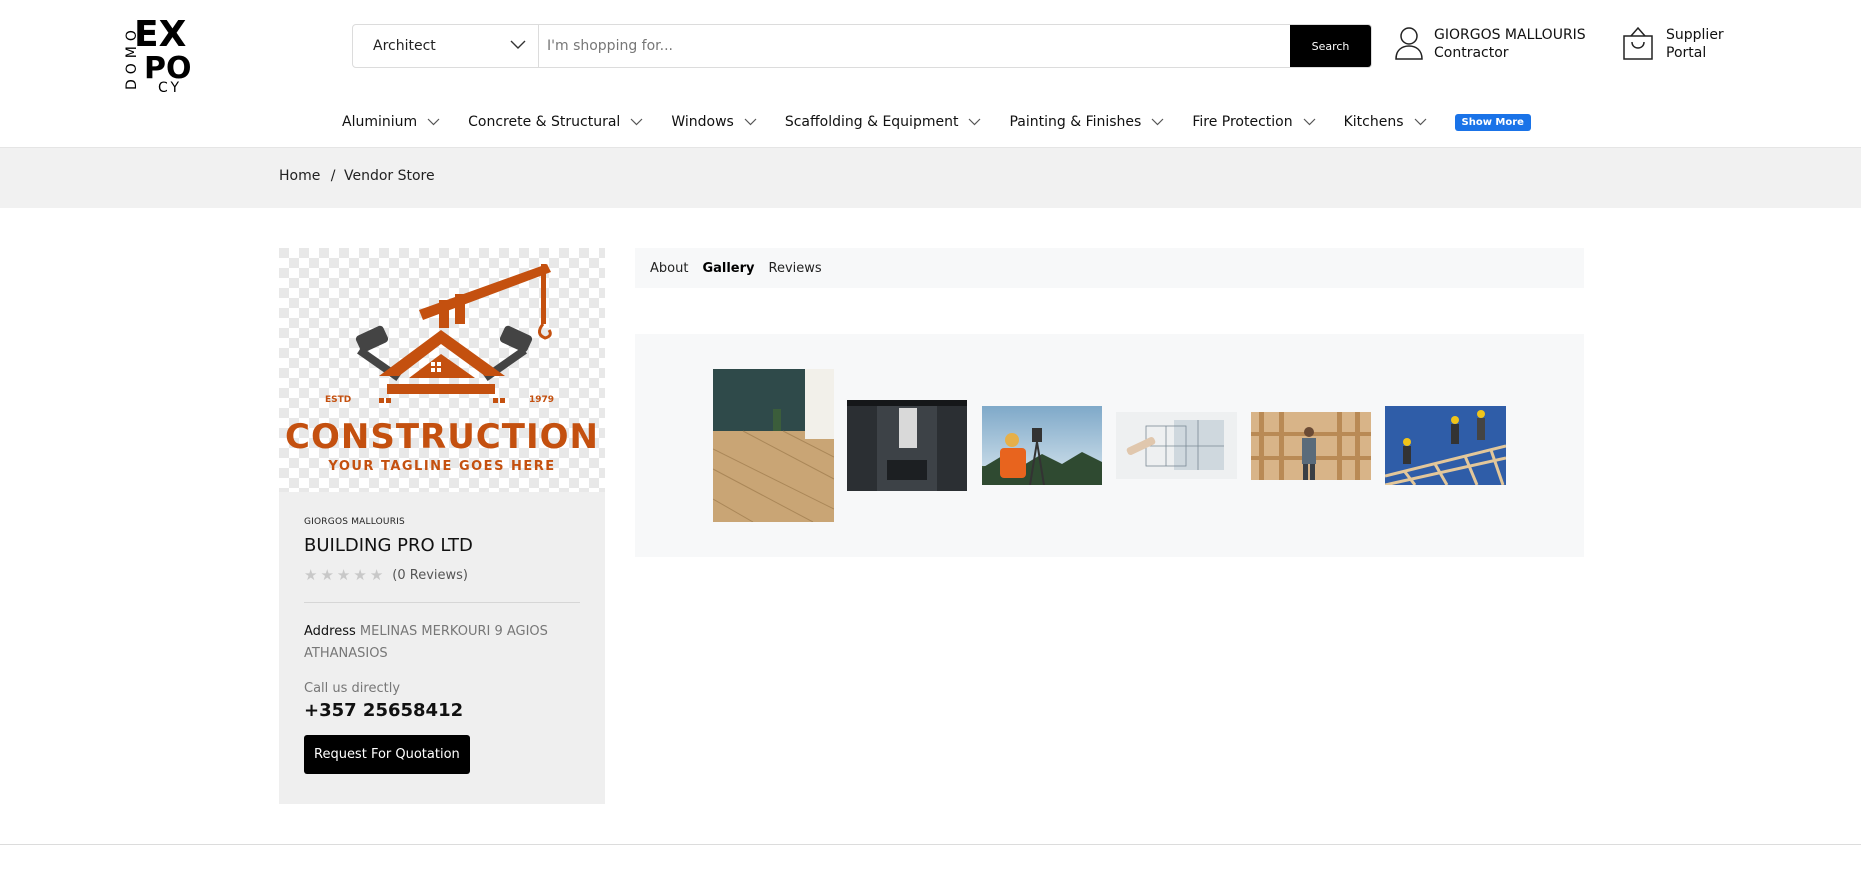 The width and height of the screenshot is (1861, 894). I want to click on breadcrumb-current: Vendor Store, so click(389, 176).